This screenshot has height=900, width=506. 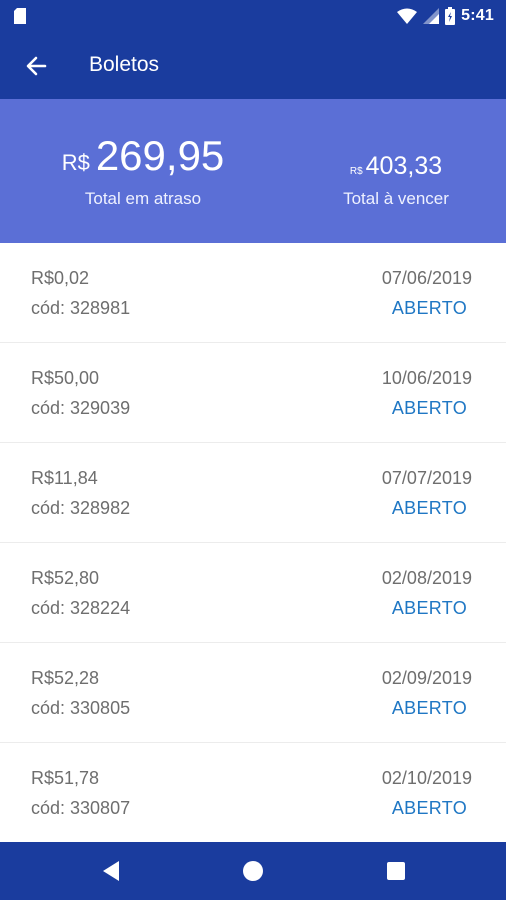 What do you see at coordinates (426, 478) in the screenshot?
I see `boleto-date: 07/07/2019` at bounding box center [426, 478].